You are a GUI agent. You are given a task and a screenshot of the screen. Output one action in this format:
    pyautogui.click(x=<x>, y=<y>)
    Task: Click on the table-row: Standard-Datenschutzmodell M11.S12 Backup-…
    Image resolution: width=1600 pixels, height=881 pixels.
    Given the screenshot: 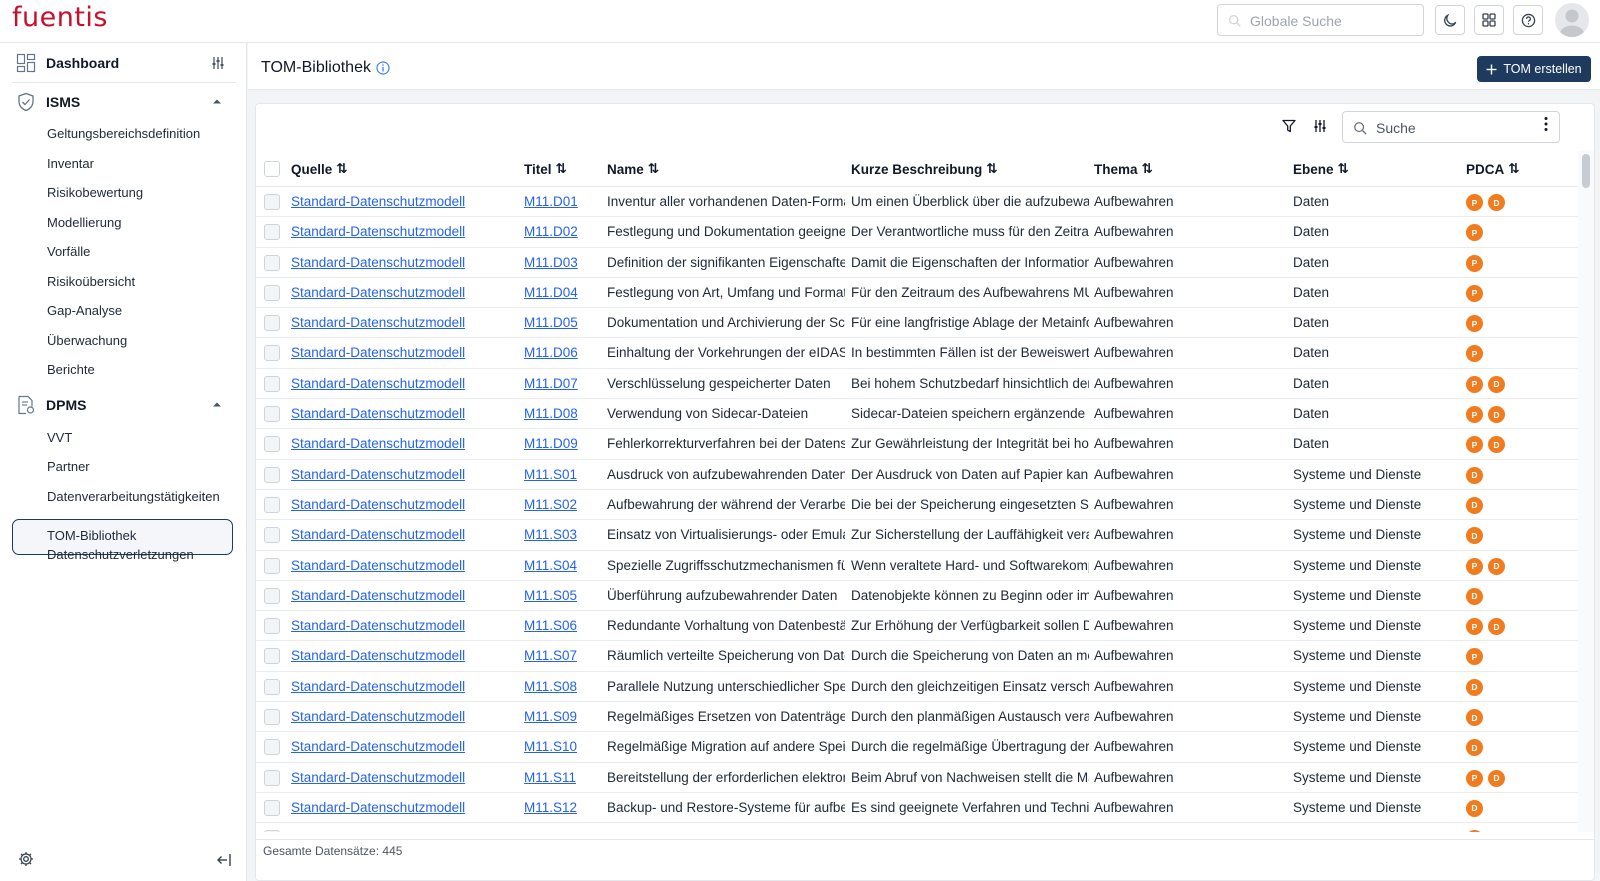 What is the action you would take?
    pyautogui.click(x=917, y=808)
    